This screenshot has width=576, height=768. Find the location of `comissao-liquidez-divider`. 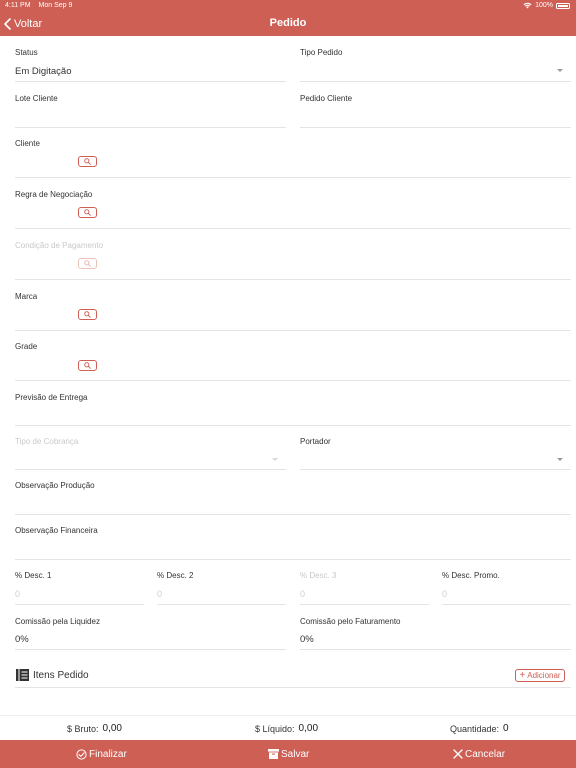

comissao-liquidez-divider is located at coordinates (150, 649).